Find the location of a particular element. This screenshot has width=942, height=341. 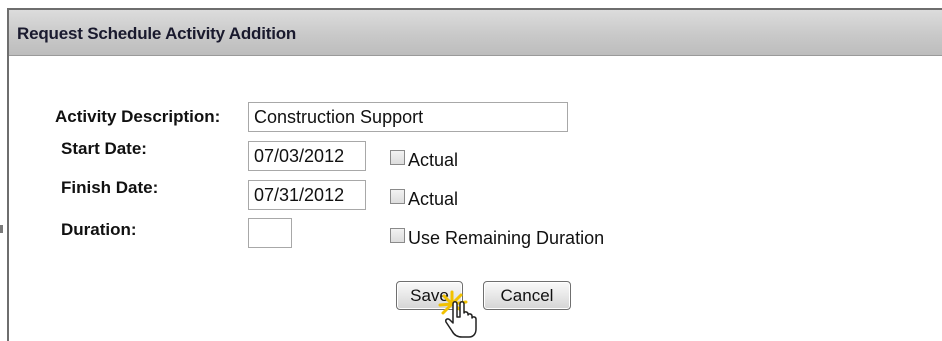

activity-description-input: Construction Support is located at coordinates (408, 117).